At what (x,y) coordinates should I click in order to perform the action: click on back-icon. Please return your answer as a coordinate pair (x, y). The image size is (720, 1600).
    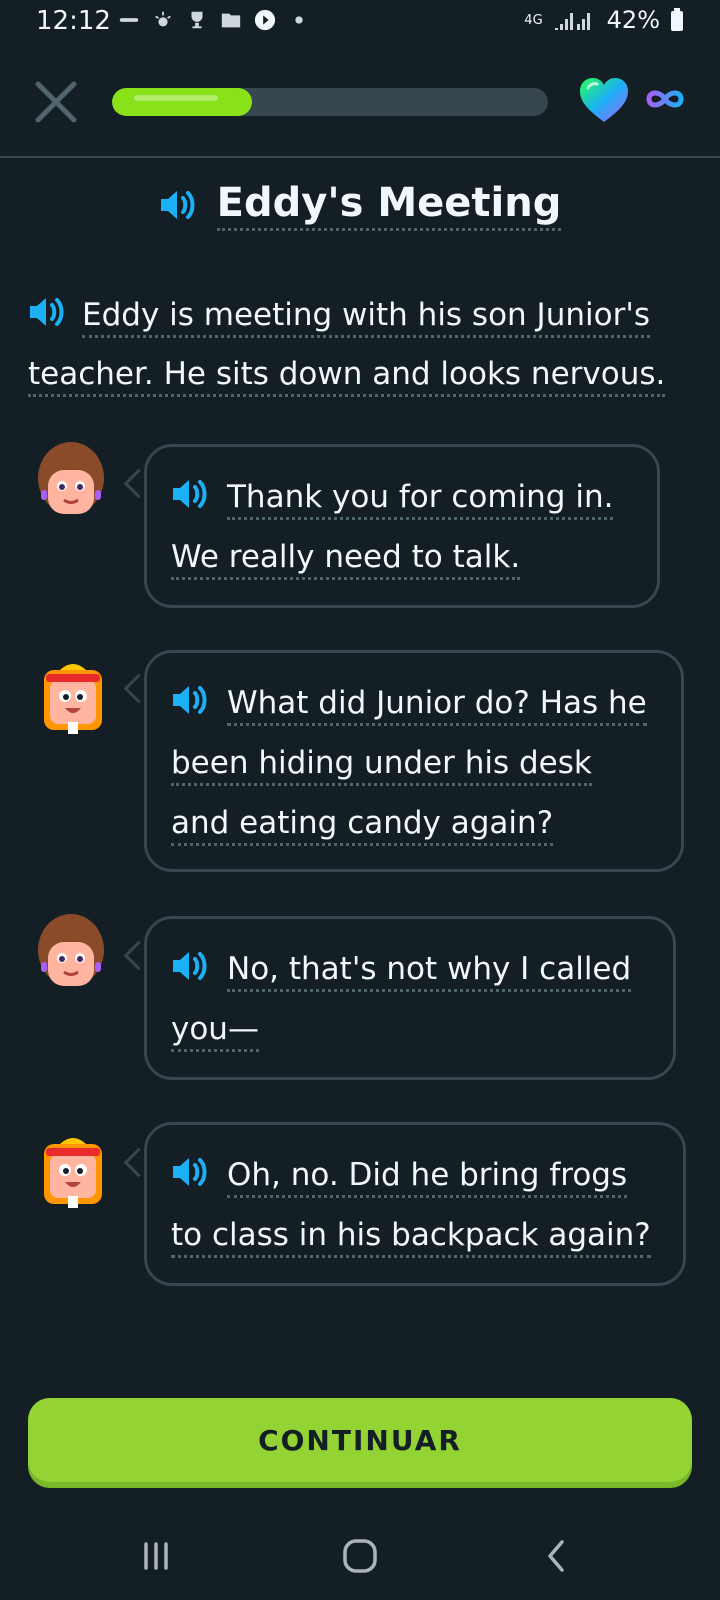
    Looking at the image, I should click on (558, 1556).